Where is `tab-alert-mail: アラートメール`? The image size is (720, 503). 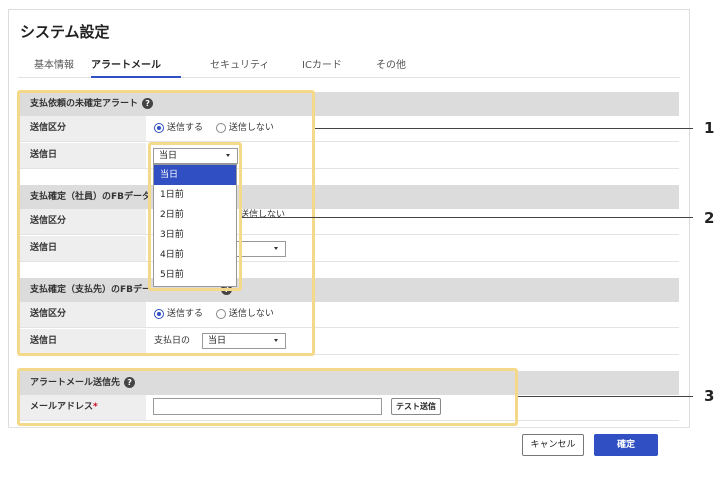
tab-alert-mail: アラートメール is located at coordinates (136, 67).